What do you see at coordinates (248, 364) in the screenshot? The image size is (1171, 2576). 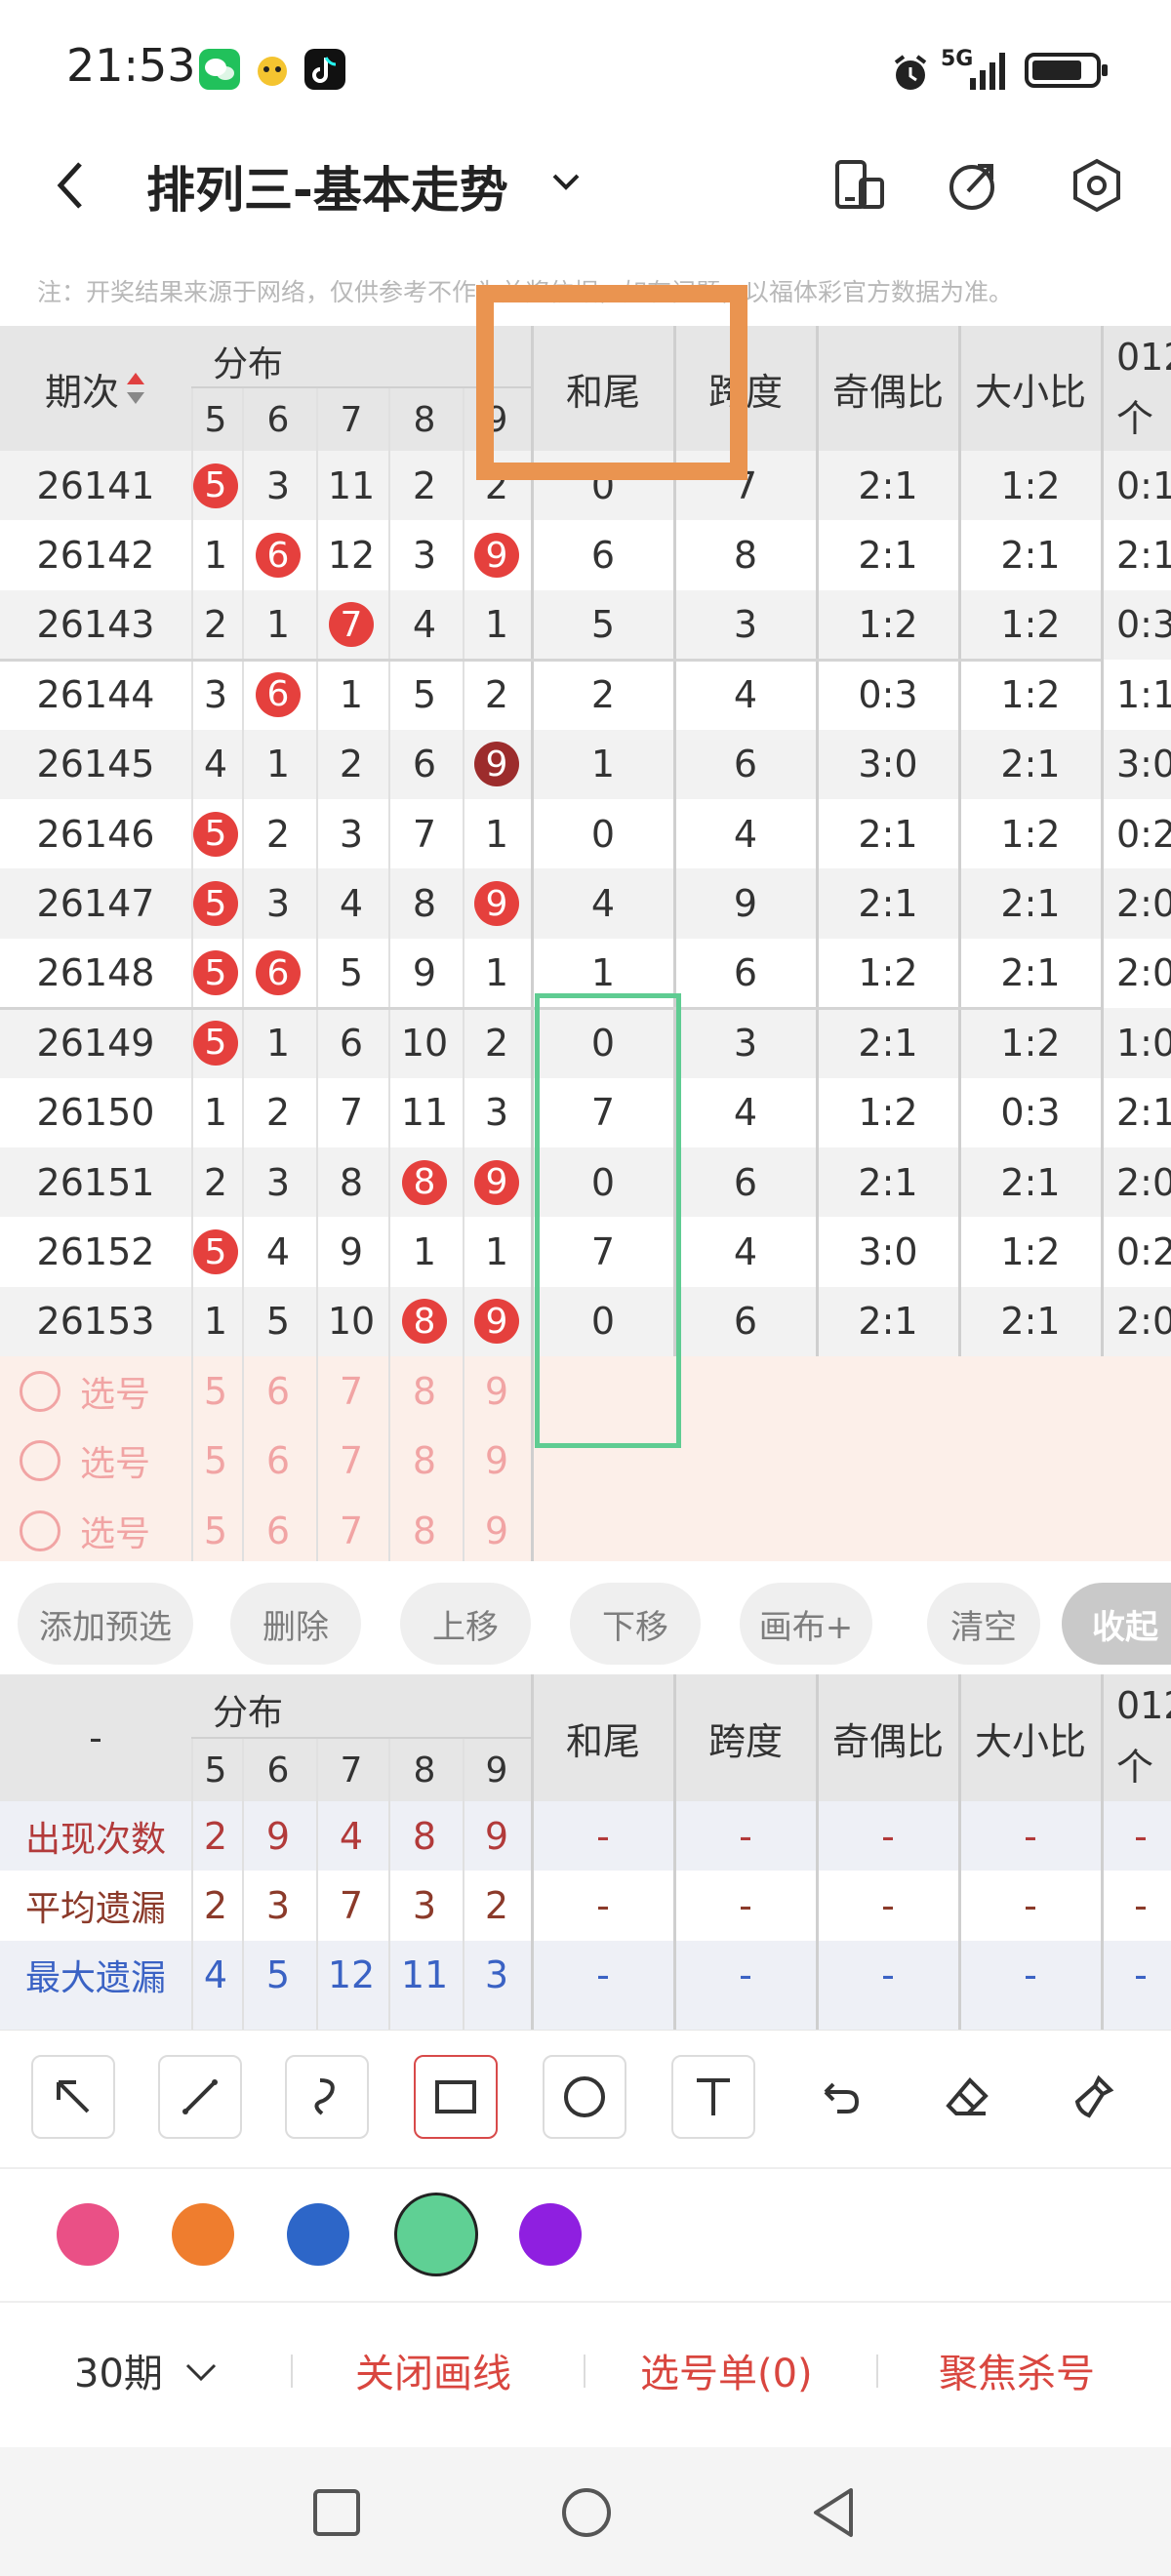 I see `distribution-header: 分布` at bounding box center [248, 364].